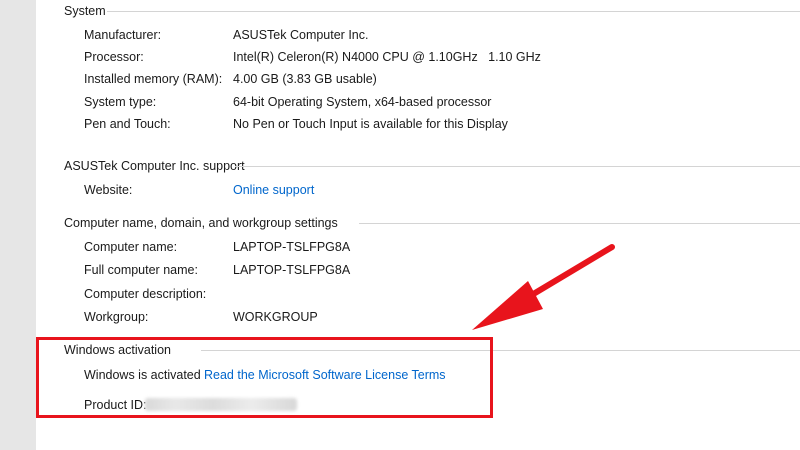 The height and width of the screenshot is (450, 800). Describe the element at coordinates (153, 79) in the screenshot. I see `memory-label: Installed memory (RAM):` at that location.